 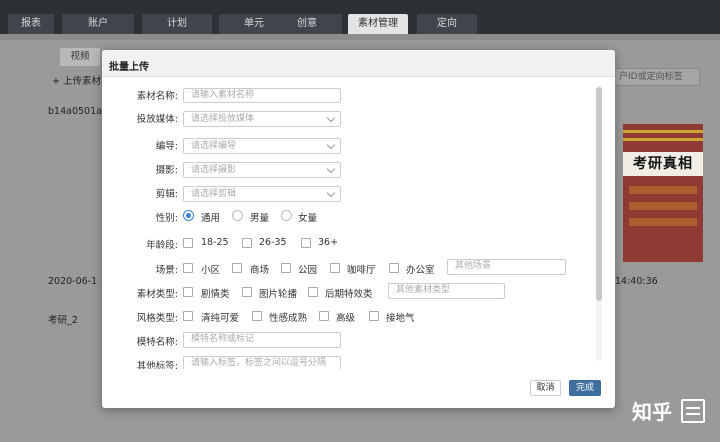 I want to click on row-material-name: b14a0501a, so click(x=75, y=111).